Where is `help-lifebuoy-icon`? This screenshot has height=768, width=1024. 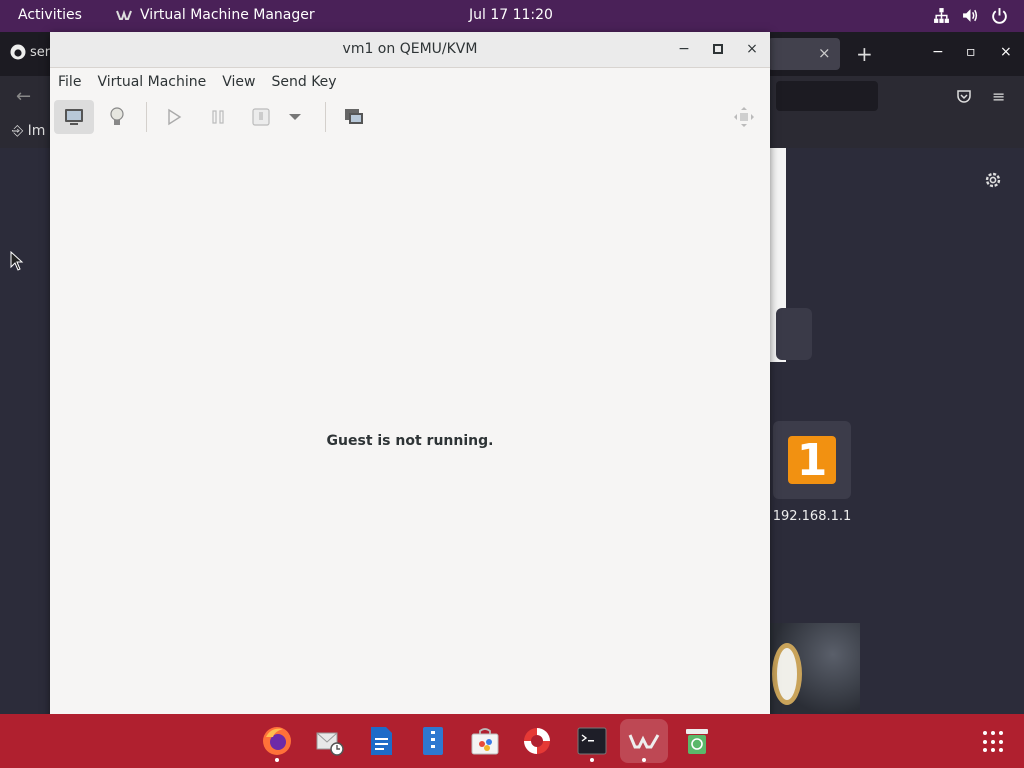
help-lifebuoy-icon is located at coordinates (537, 741).